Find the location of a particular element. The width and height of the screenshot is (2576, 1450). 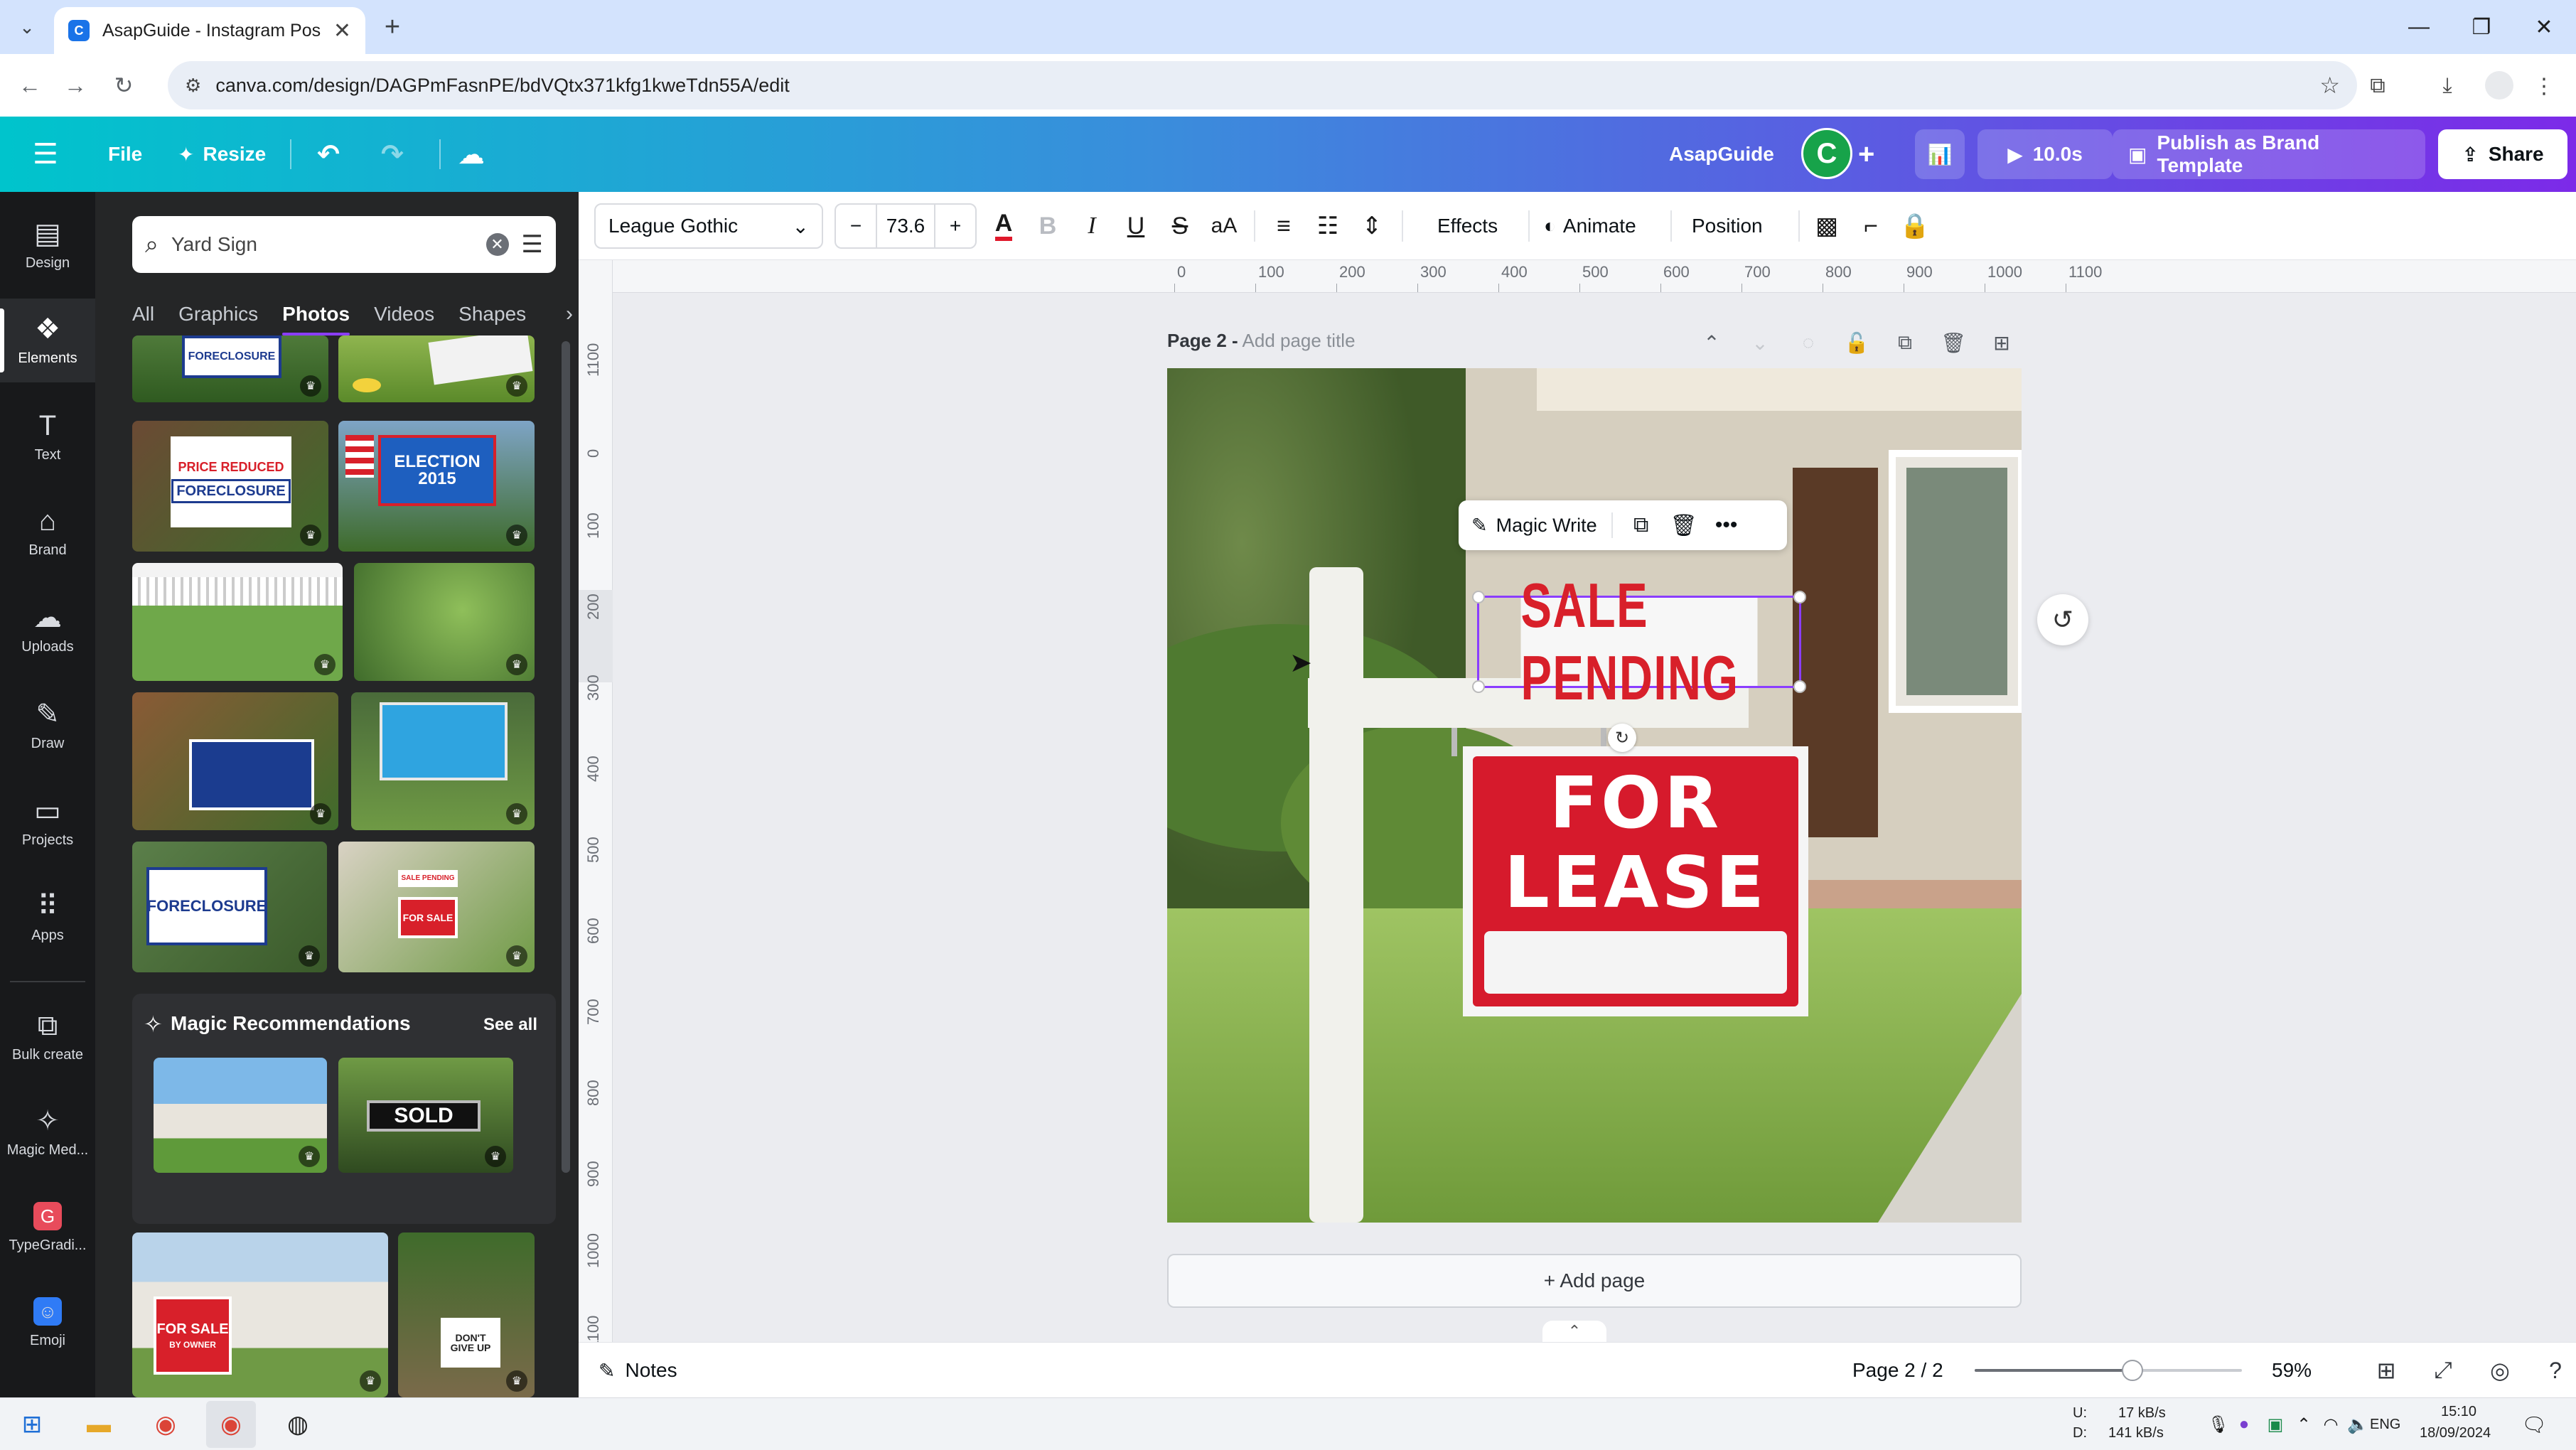

language-indicator: ENG is located at coordinates (2385, 1425).